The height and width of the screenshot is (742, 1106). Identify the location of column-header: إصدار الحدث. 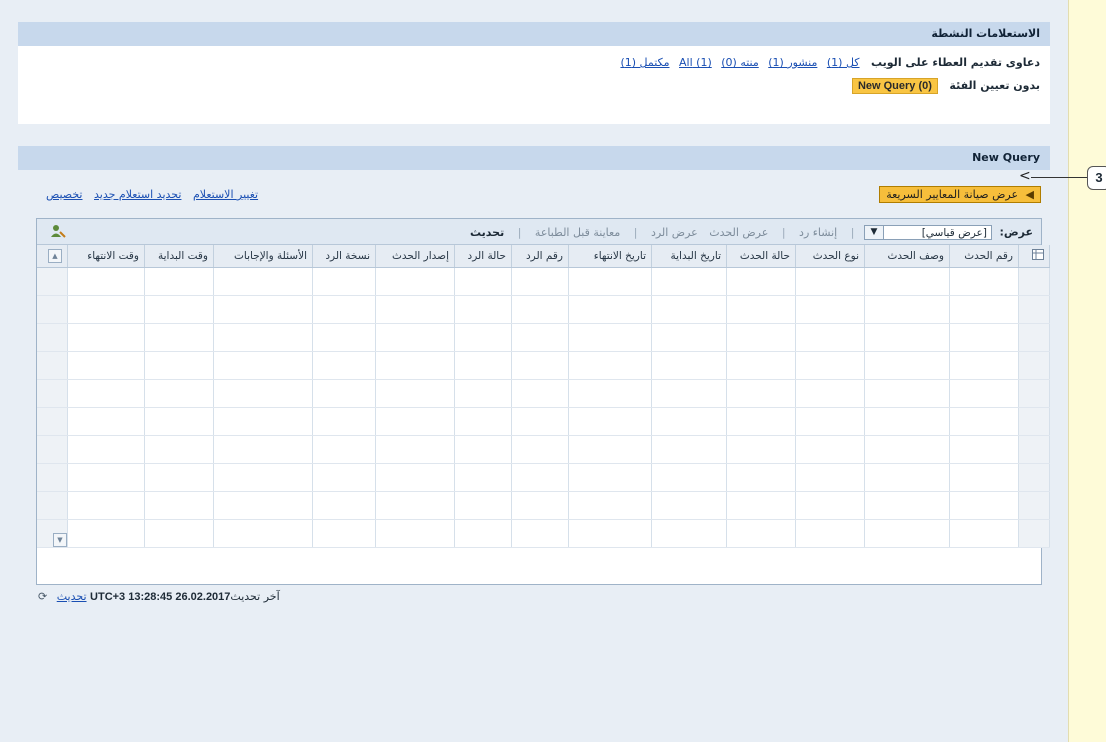
(415, 256).